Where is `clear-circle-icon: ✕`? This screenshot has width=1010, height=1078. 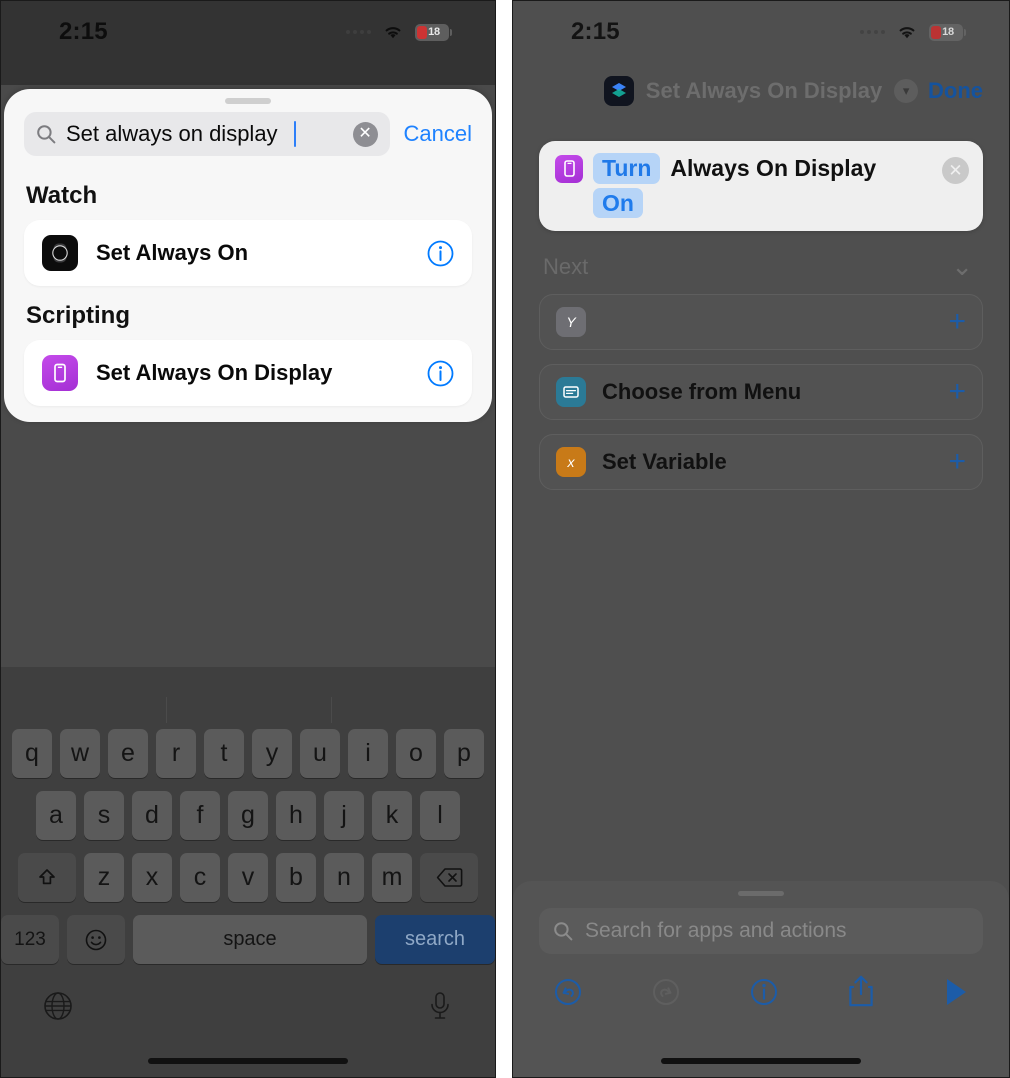 clear-circle-icon: ✕ is located at coordinates (365, 134).